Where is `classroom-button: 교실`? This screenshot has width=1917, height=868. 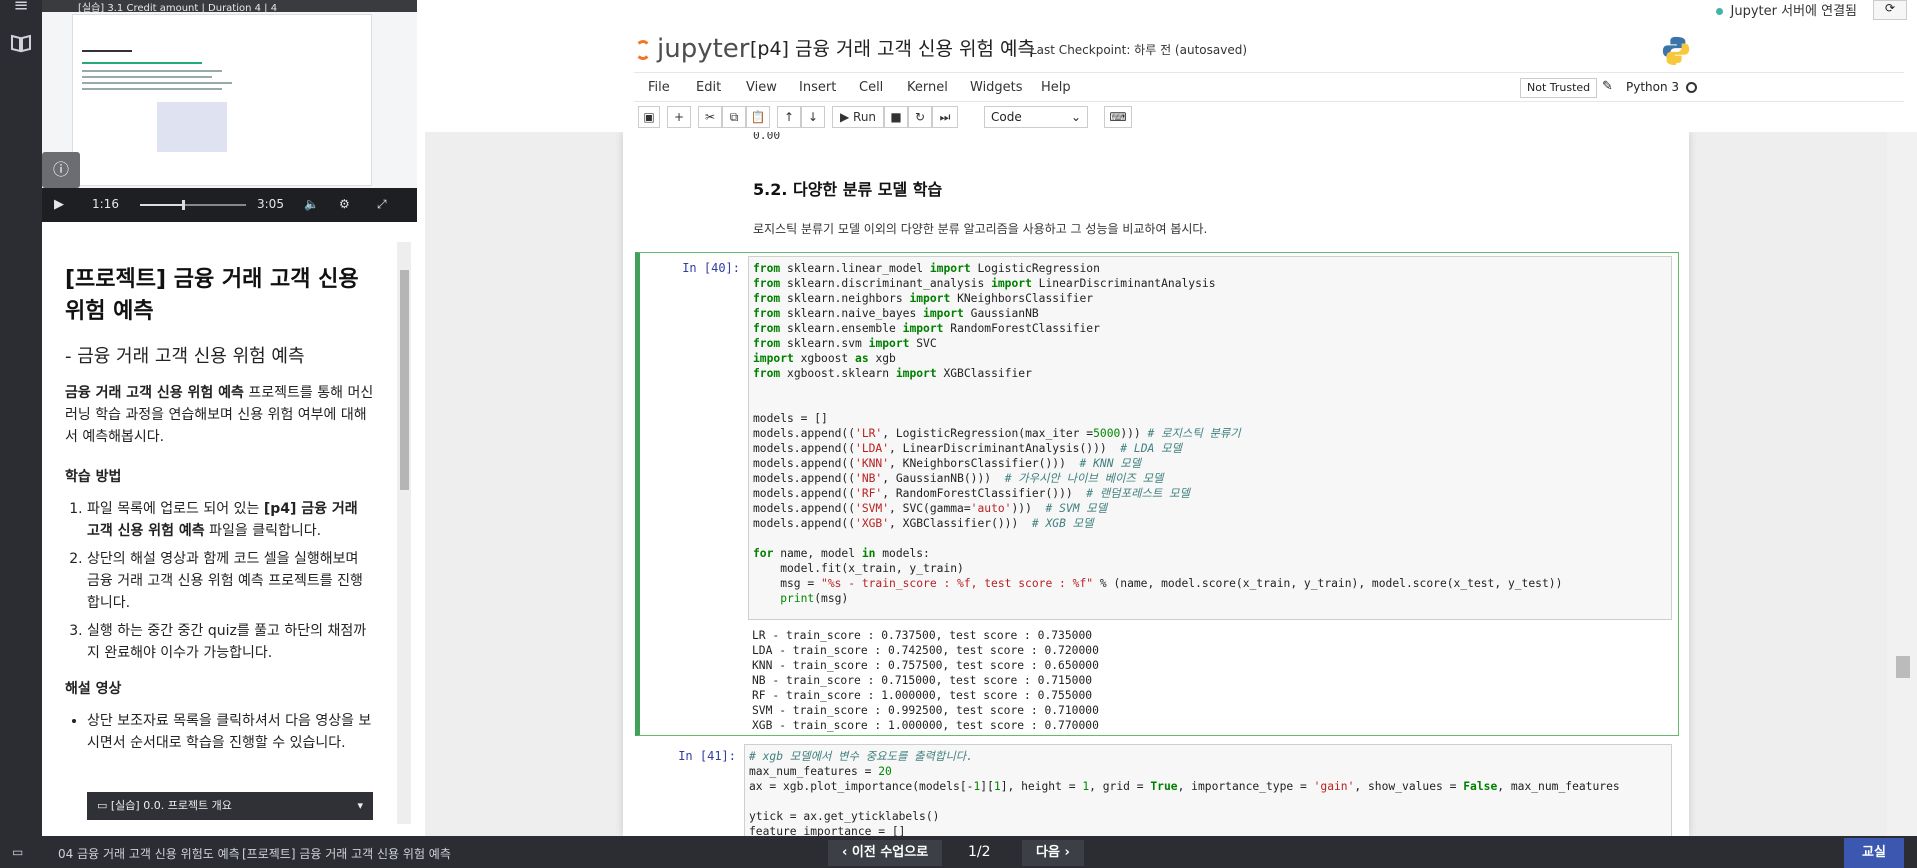 classroom-button: 교실 is located at coordinates (1874, 853).